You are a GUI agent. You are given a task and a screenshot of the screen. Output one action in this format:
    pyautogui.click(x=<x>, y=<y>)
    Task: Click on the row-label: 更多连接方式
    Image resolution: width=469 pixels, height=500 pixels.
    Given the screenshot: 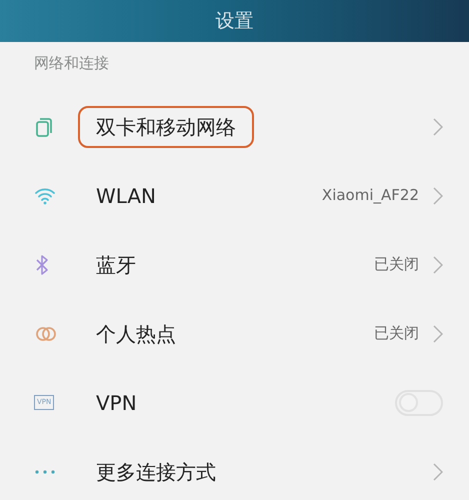 What is the action you would take?
    pyautogui.click(x=156, y=472)
    